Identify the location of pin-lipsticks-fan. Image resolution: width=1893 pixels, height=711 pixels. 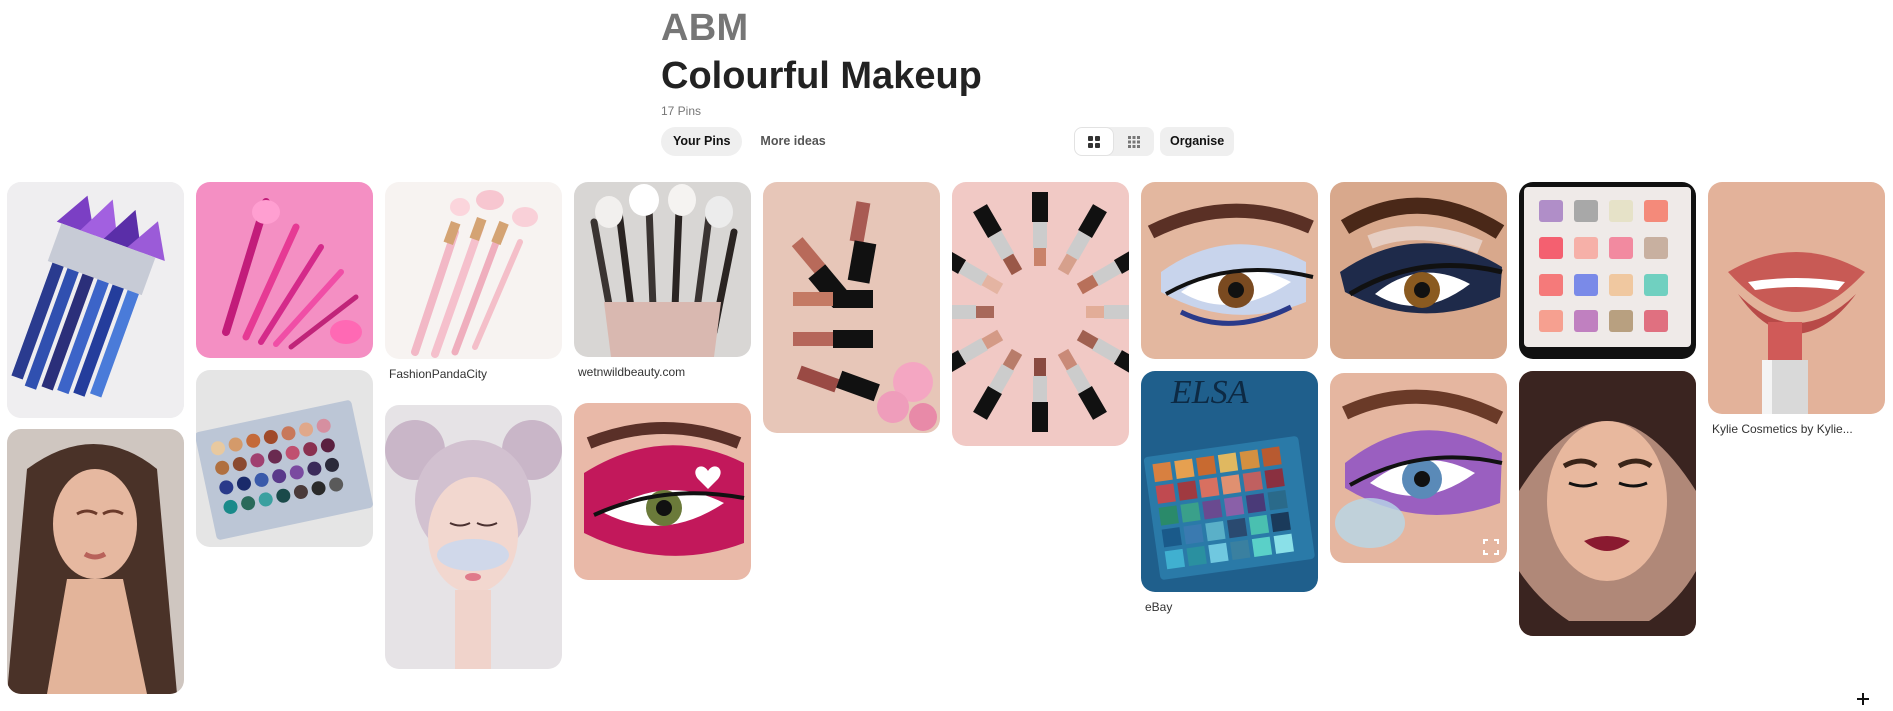
(851, 307).